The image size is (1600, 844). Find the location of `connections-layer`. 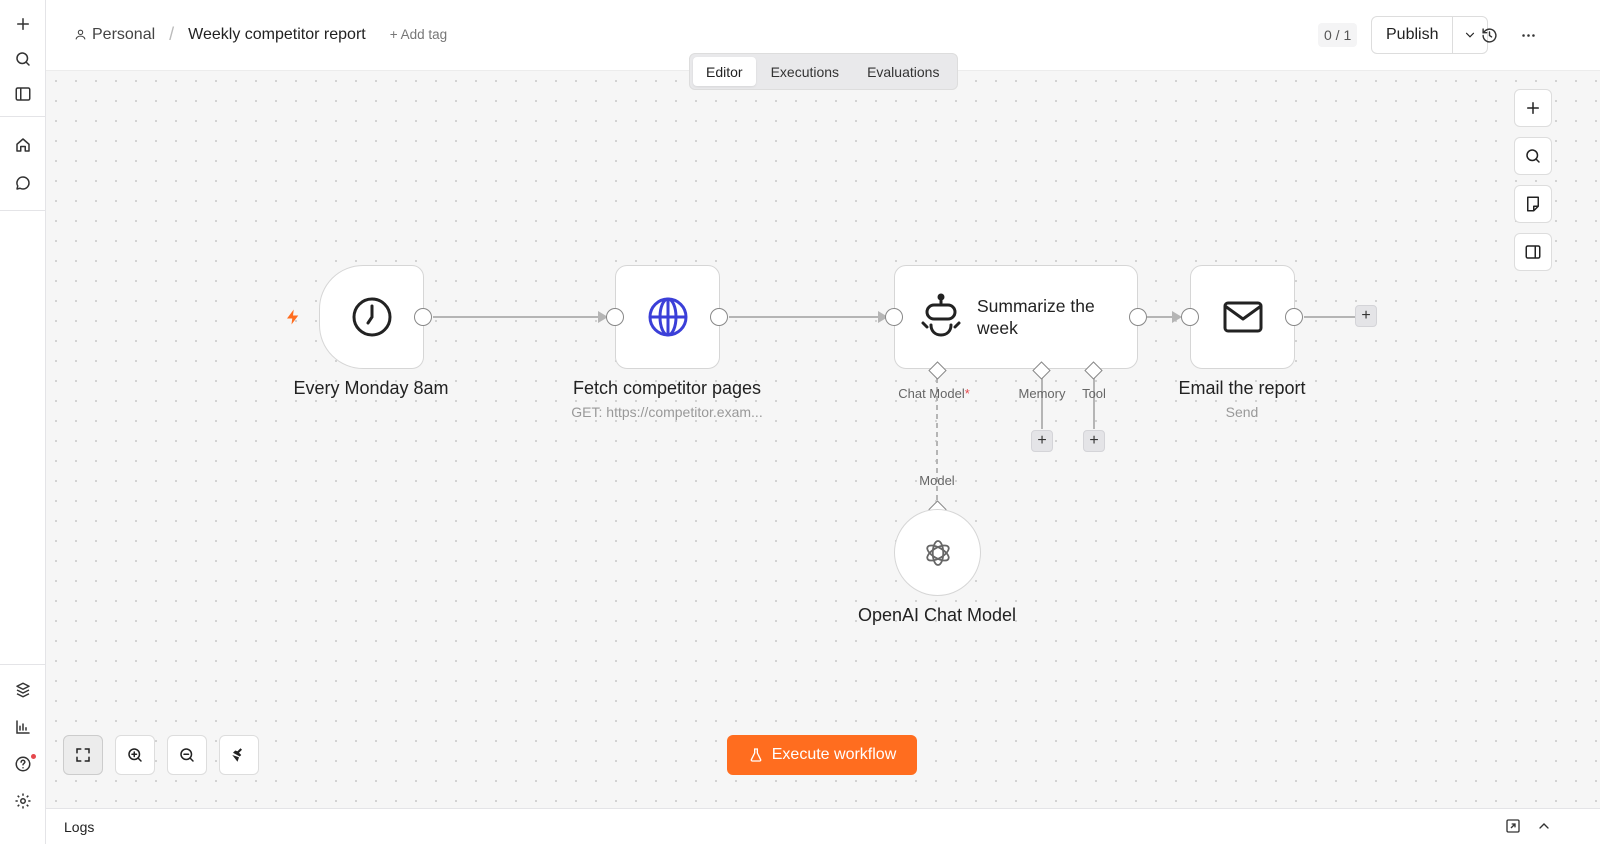

connections-layer is located at coordinates (894, 406).